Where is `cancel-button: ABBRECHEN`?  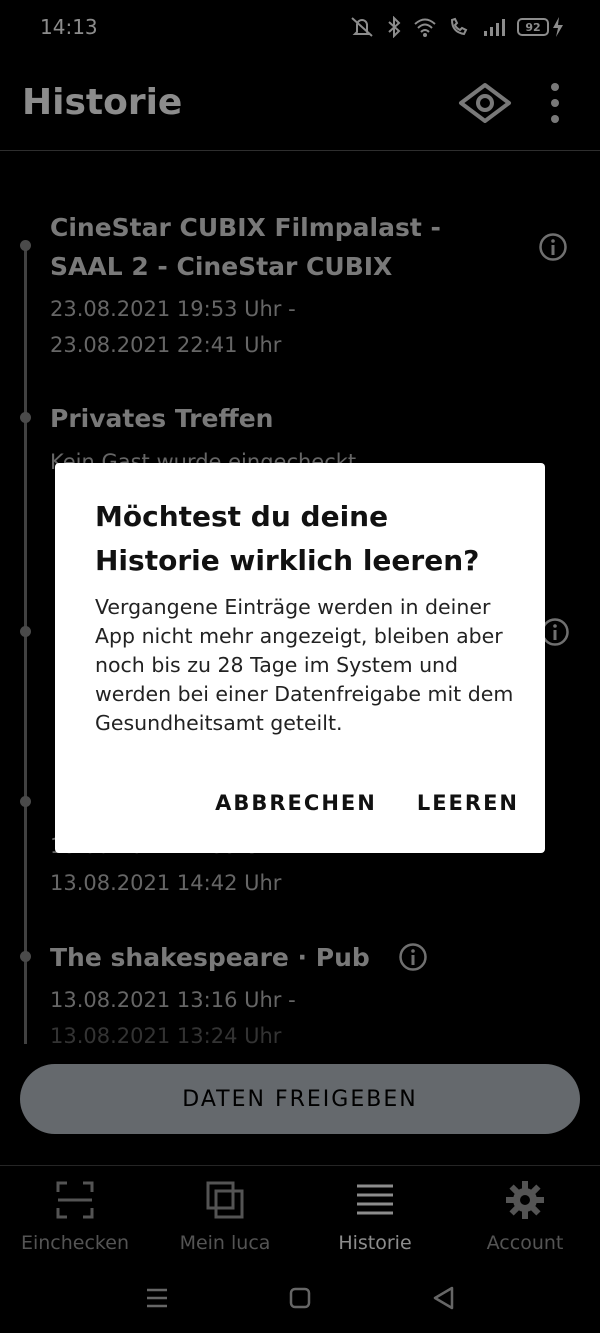 cancel-button: ABBRECHEN is located at coordinates (296, 803).